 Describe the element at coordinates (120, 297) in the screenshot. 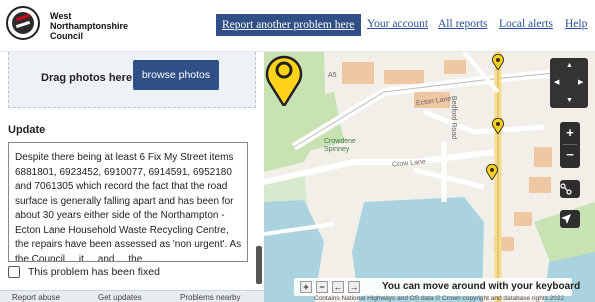

I see `get-updates-link: Get updates` at that location.